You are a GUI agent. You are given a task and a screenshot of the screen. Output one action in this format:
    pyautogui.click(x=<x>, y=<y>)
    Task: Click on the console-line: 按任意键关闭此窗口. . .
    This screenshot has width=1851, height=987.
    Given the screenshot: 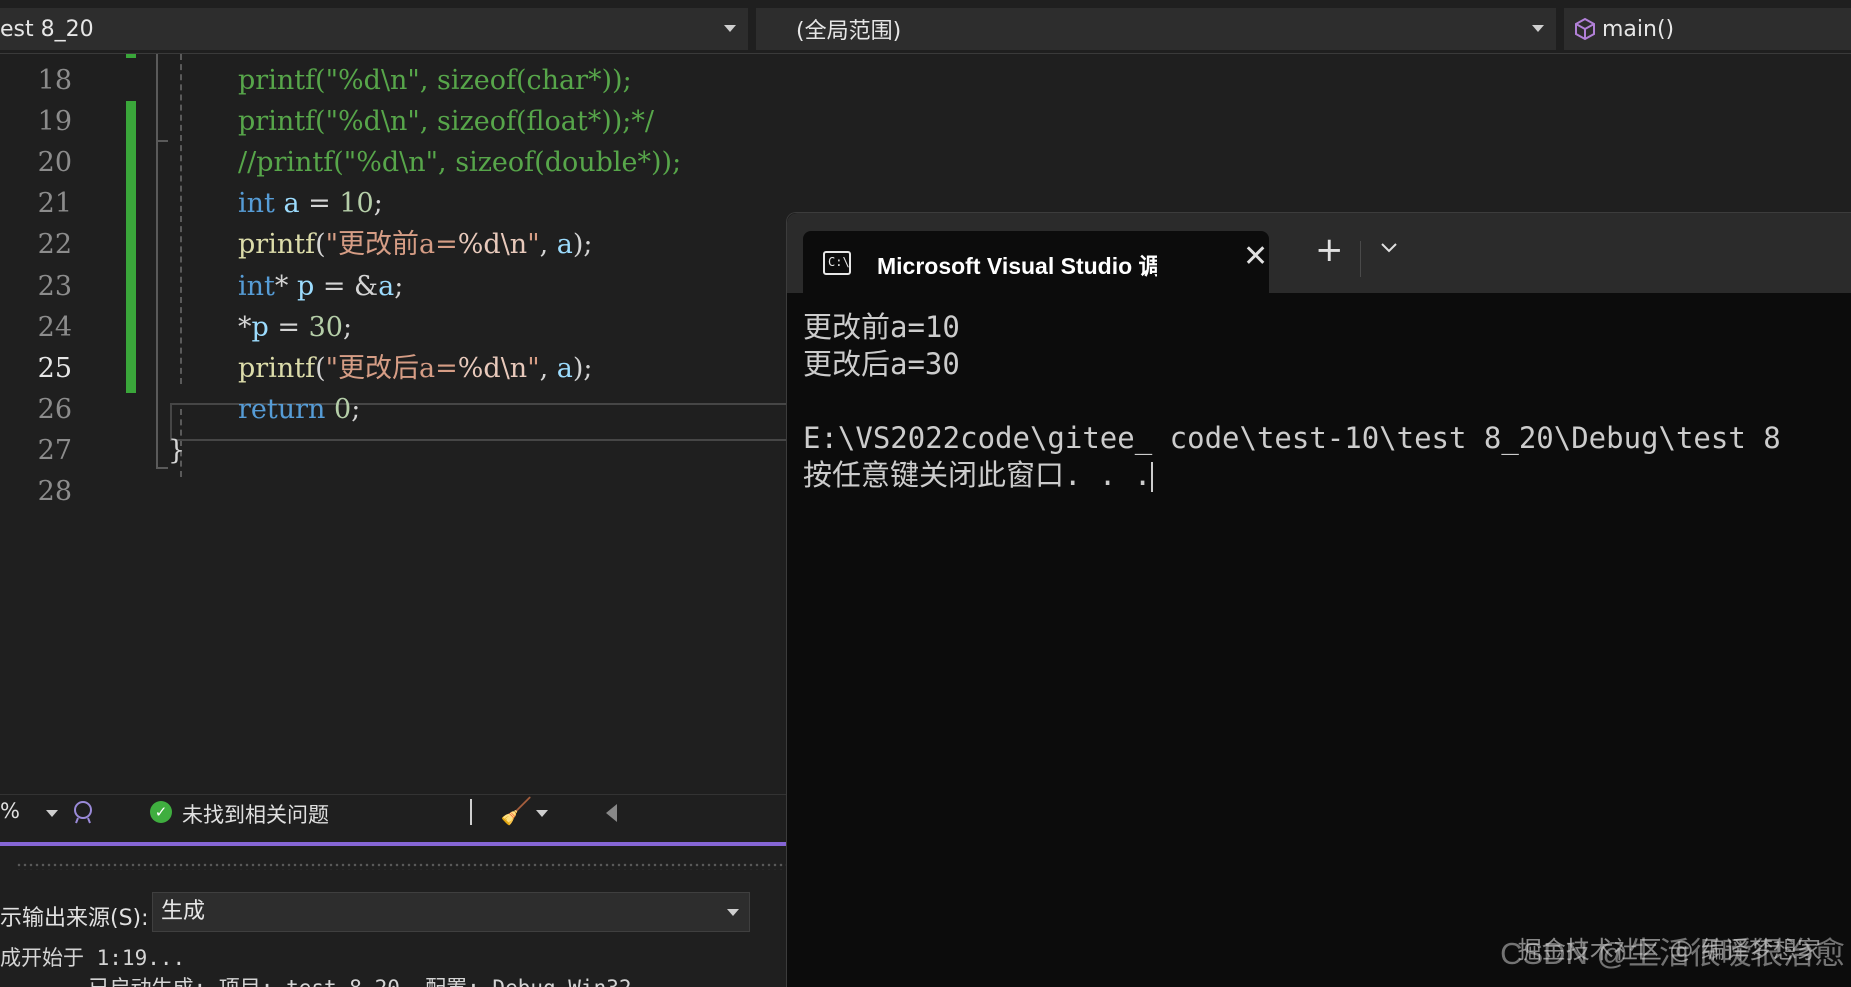 What is the action you would take?
    pyautogui.click(x=978, y=475)
    